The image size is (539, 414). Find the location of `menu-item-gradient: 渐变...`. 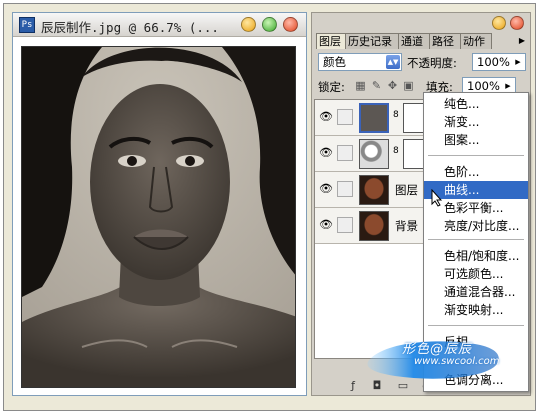

menu-item-gradient: 渐变... is located at coordinates (476, 122).